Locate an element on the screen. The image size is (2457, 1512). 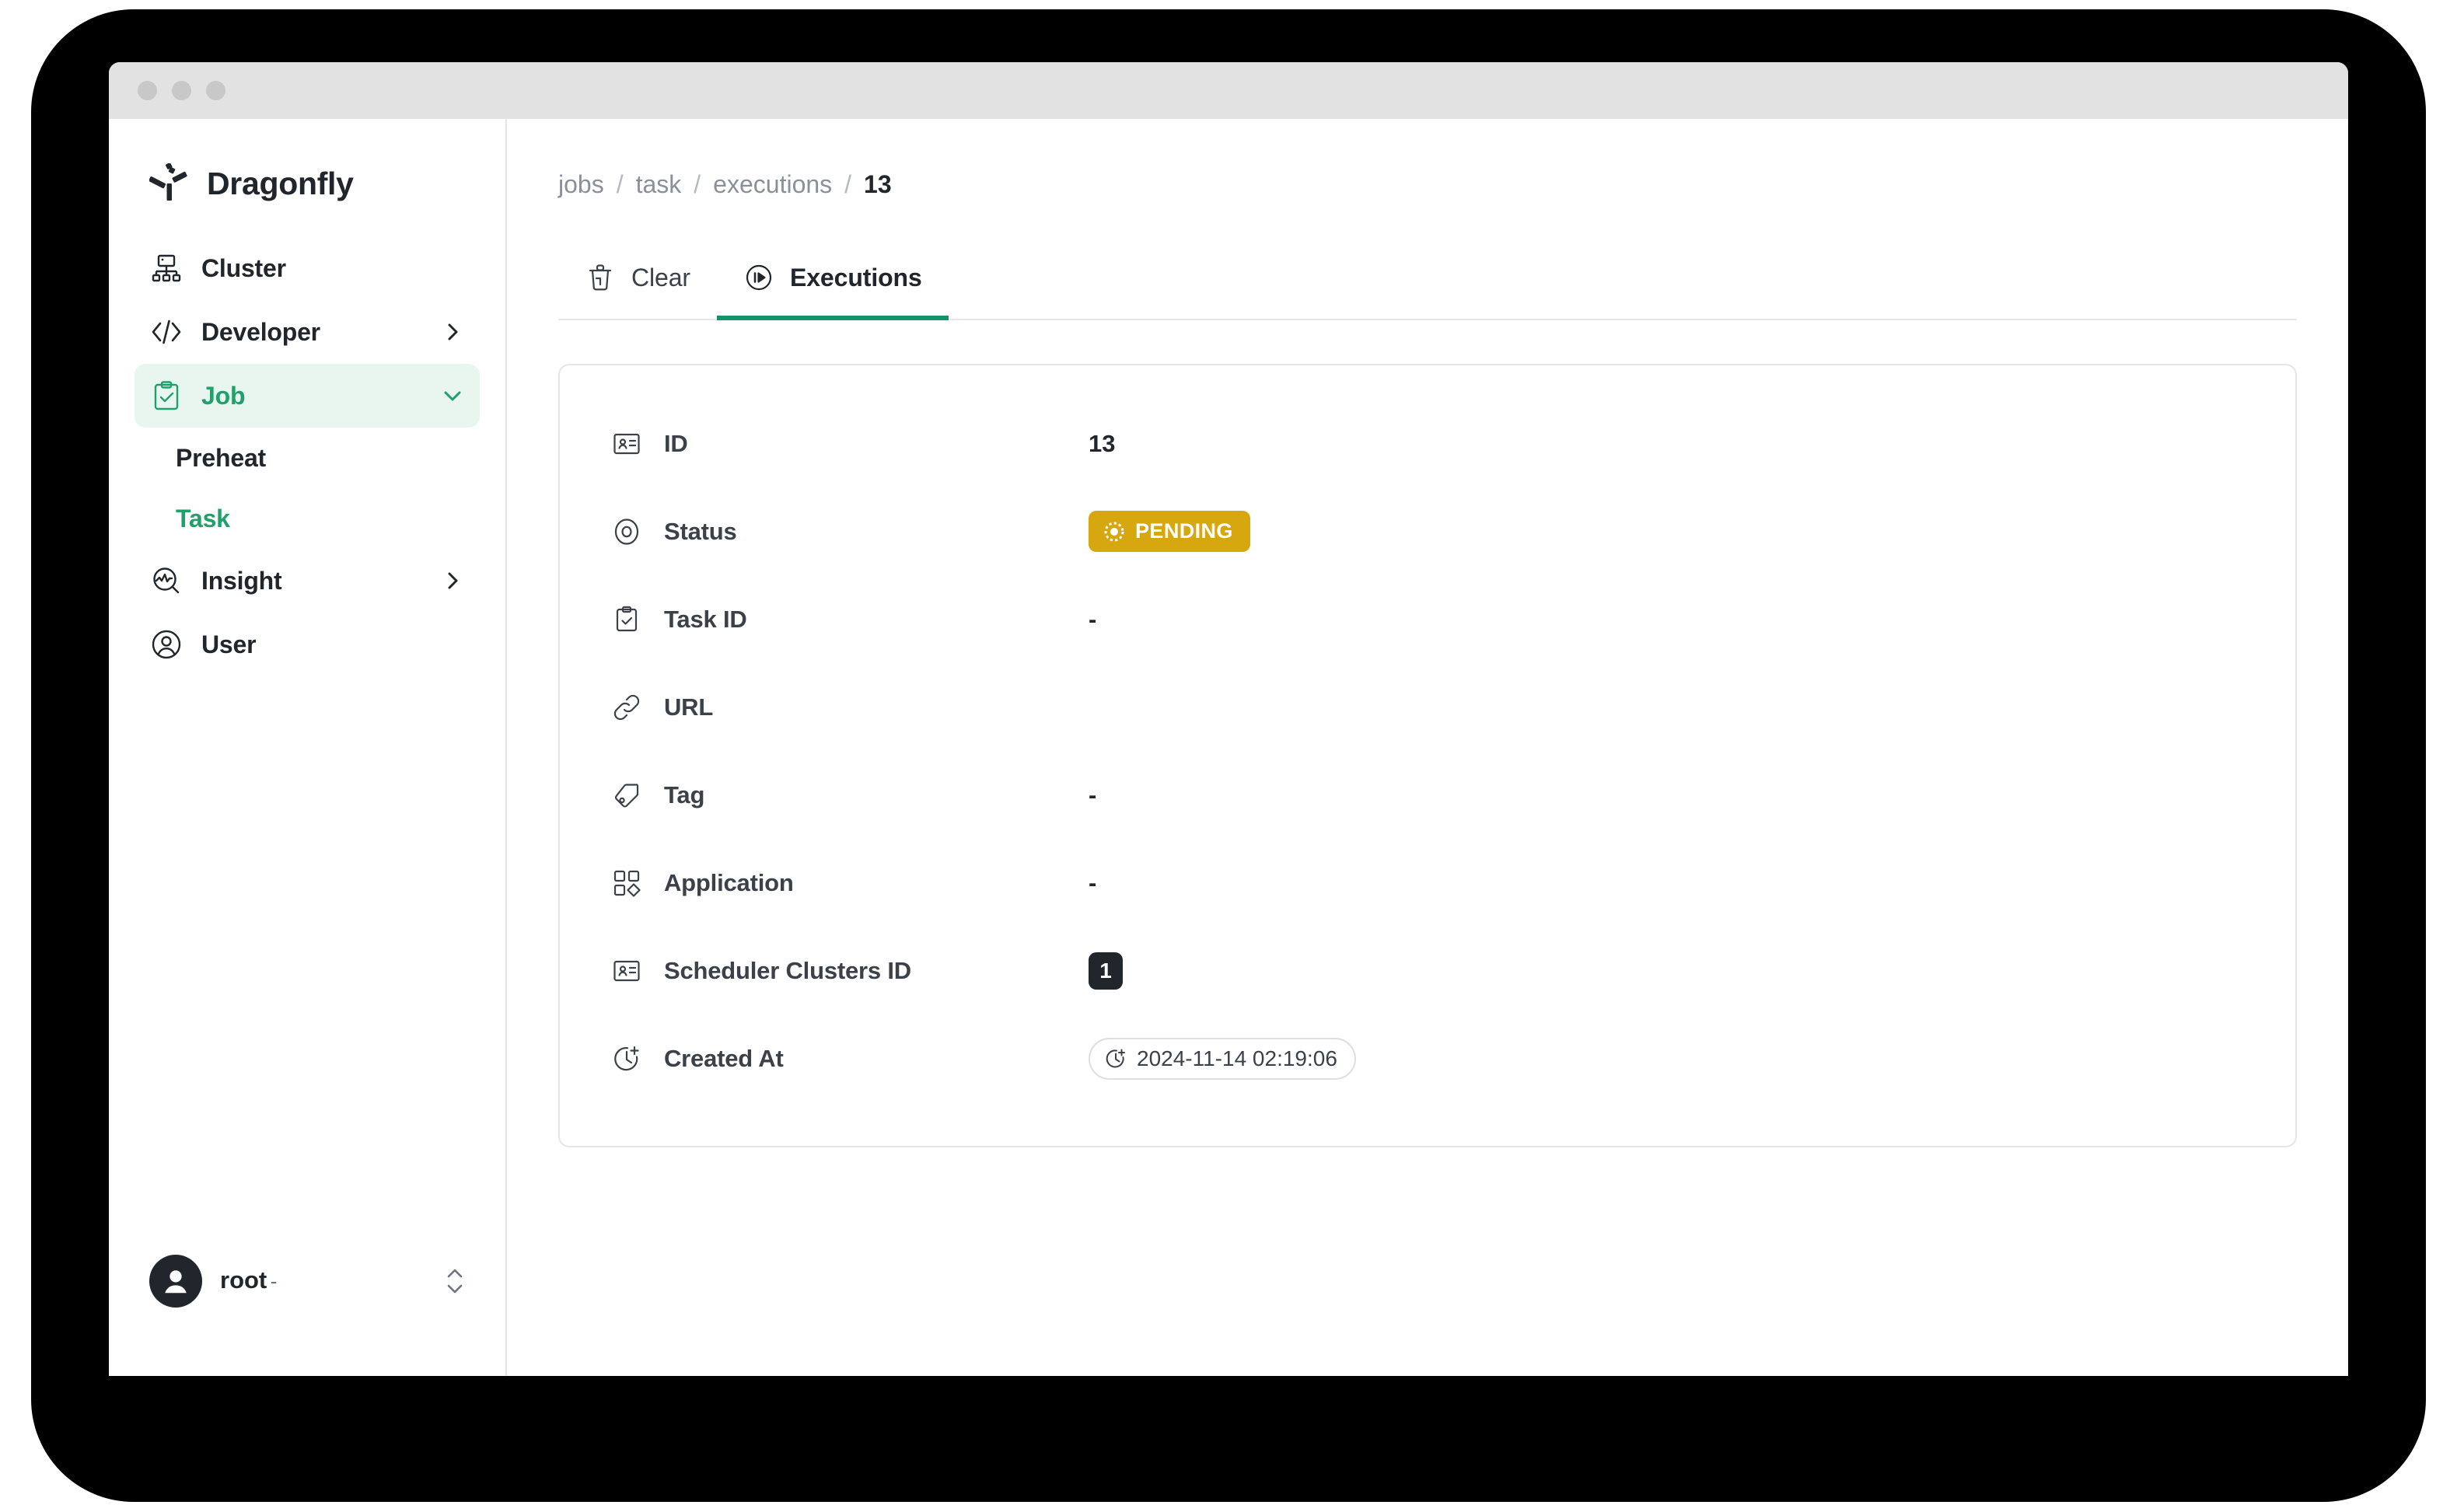
brand-name: Dragonfly is located at coordinates (280, 183).